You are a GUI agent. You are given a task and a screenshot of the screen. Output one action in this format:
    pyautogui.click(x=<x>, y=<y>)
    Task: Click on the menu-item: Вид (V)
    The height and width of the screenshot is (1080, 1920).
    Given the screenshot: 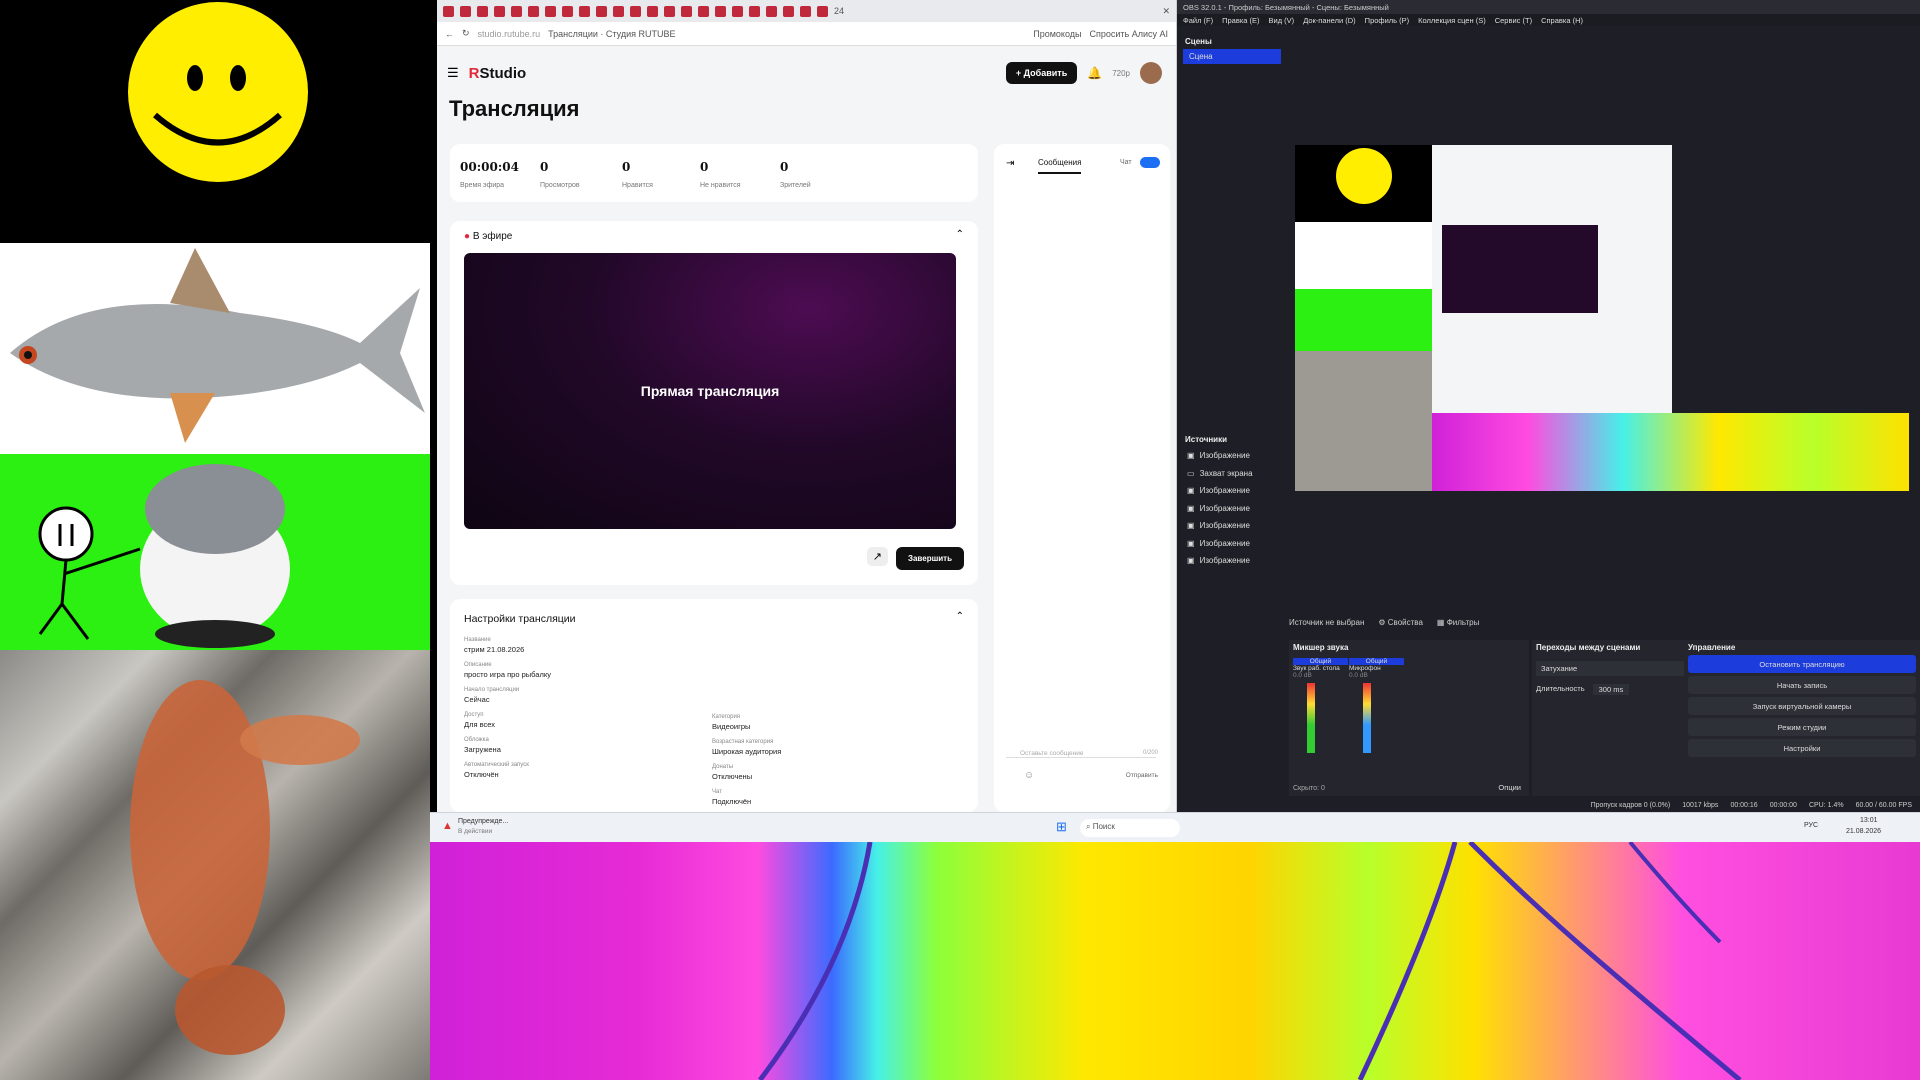 What is the action you would take?
    pyautogui.click(x=1282, y=20)
    